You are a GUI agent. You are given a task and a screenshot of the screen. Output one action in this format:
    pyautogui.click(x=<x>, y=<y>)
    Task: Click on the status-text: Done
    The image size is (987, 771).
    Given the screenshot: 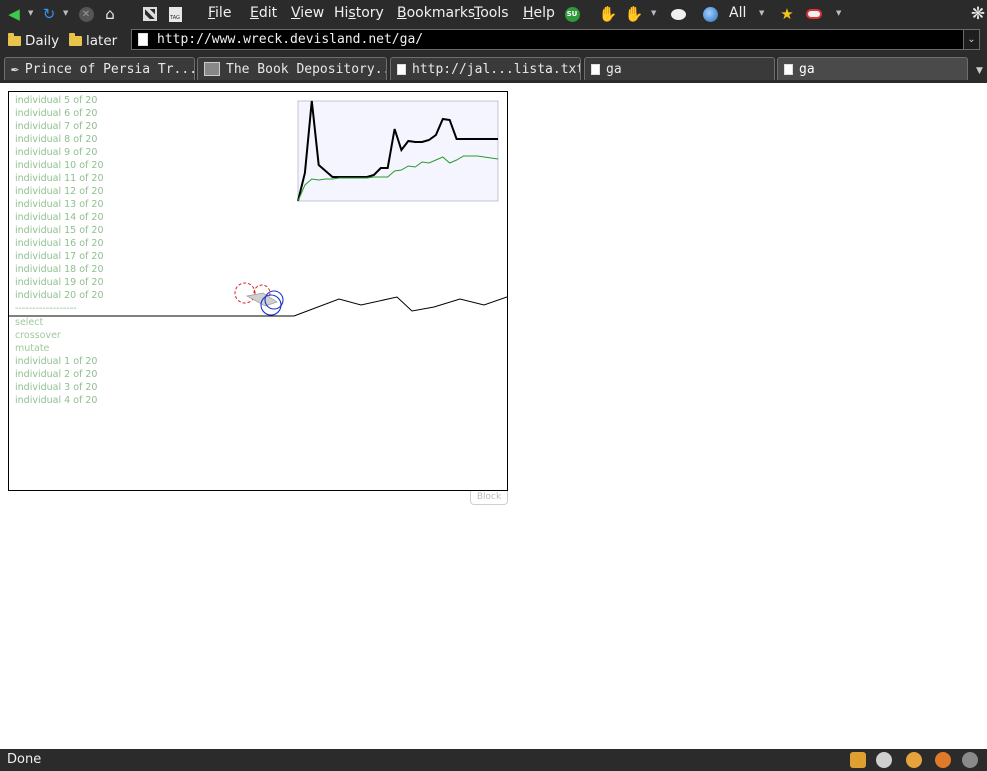 What is the action you would take?
    pyautogui.click(x=24, y=759)
    